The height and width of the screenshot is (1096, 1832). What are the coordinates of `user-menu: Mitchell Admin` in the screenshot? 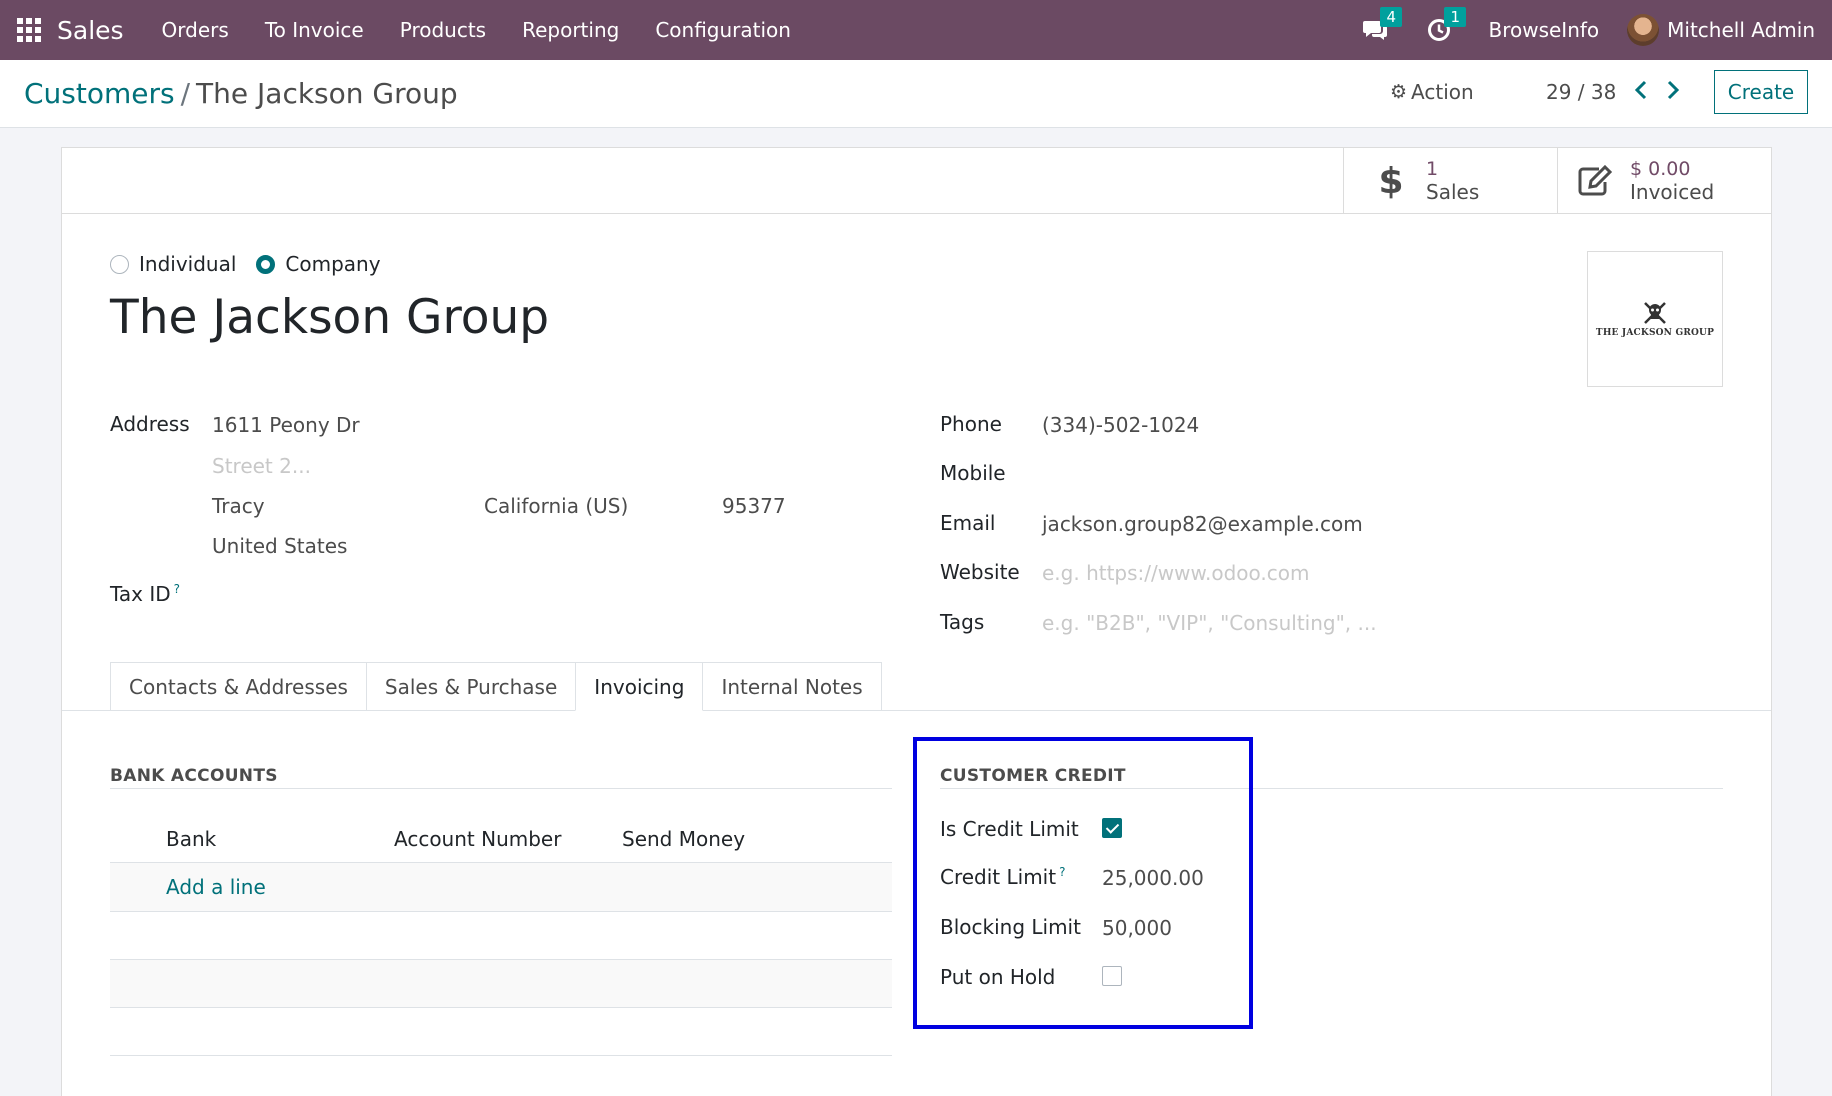 It's located at (1741, 30).